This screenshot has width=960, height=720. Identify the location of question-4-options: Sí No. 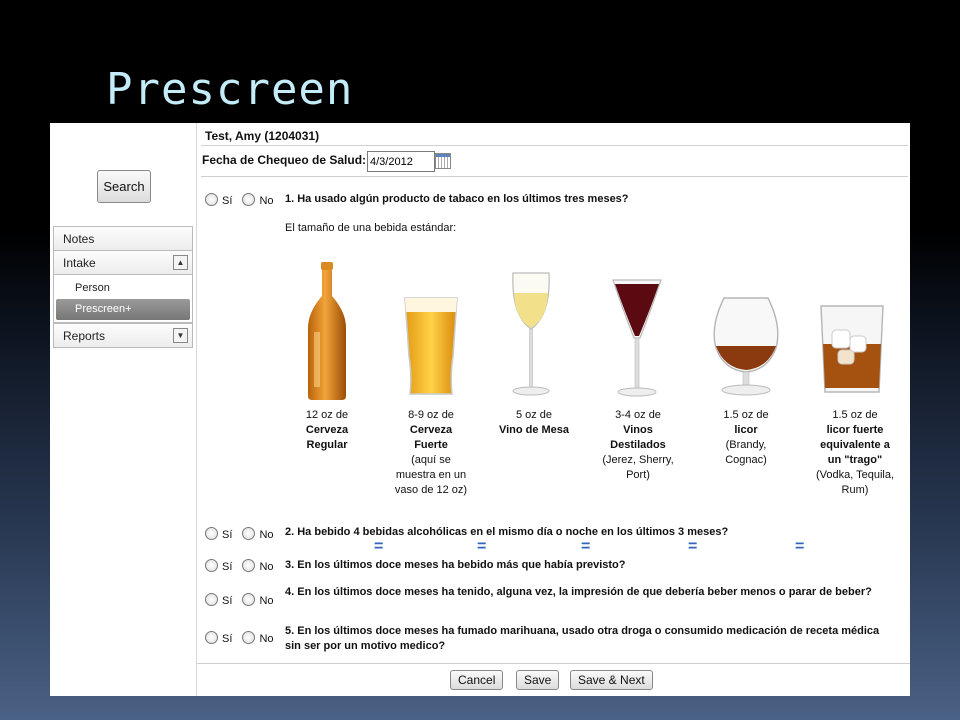
(243, 600).